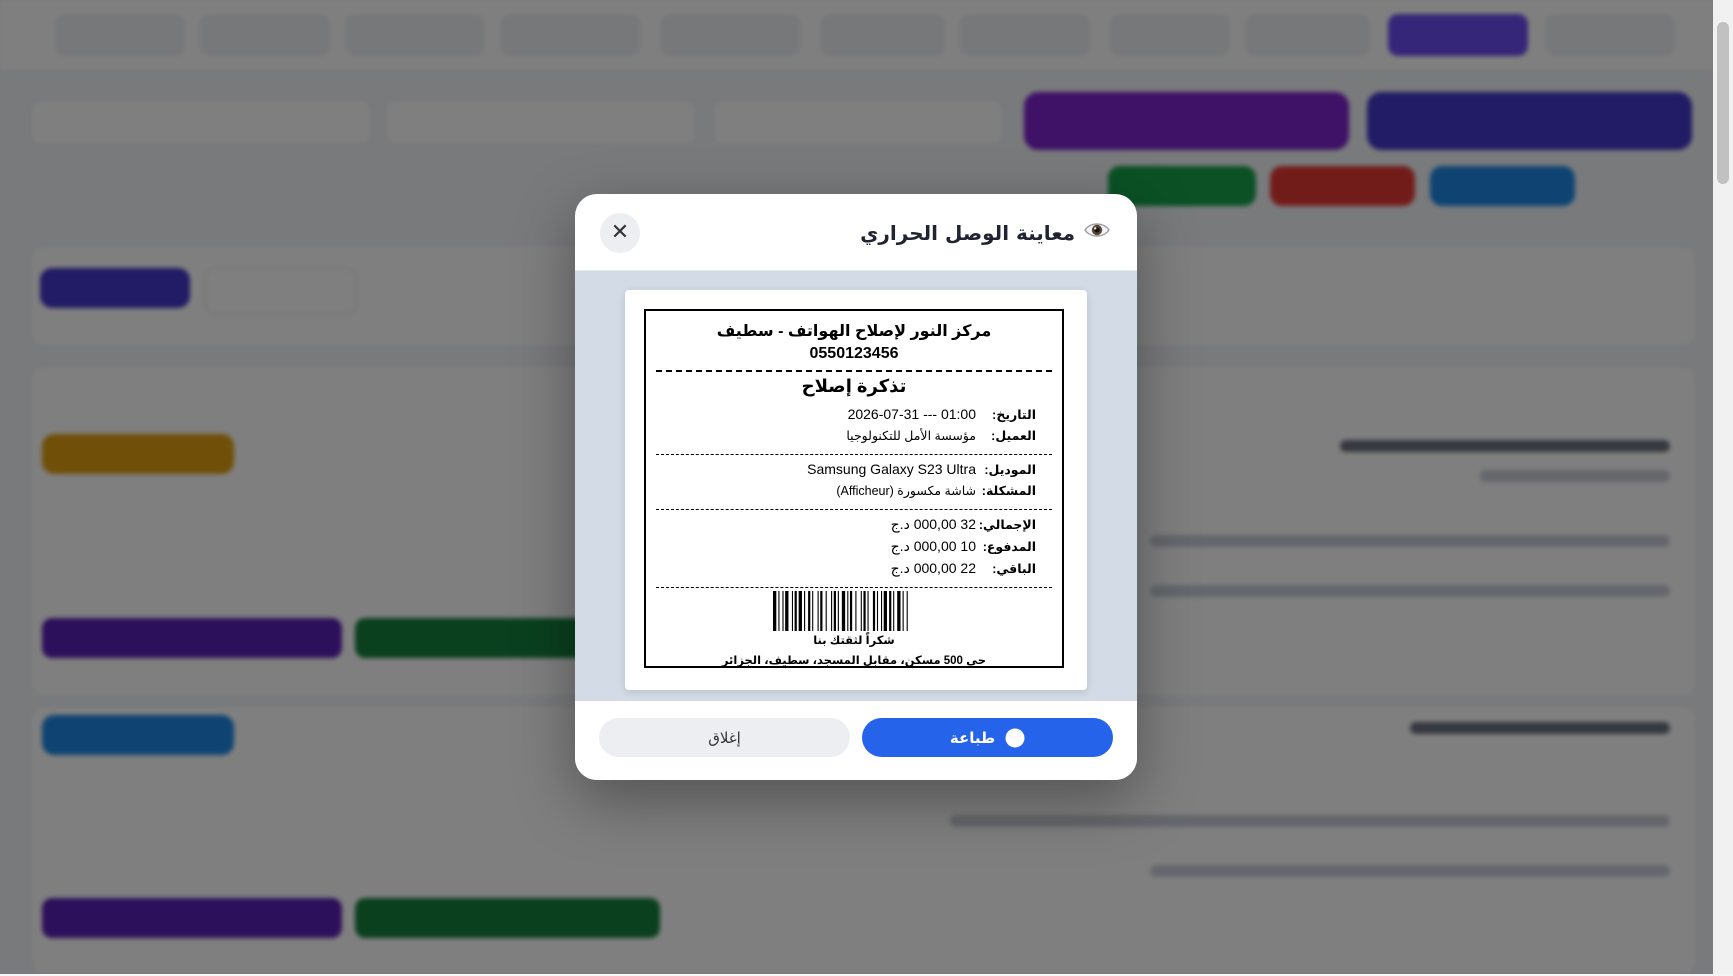 The image size is (1733, 976). What do you see at coordinates (967, 233) in the screenshot?
I see `modal-title: معاينة الوصل الحراري` at bounding box center [967, 233].